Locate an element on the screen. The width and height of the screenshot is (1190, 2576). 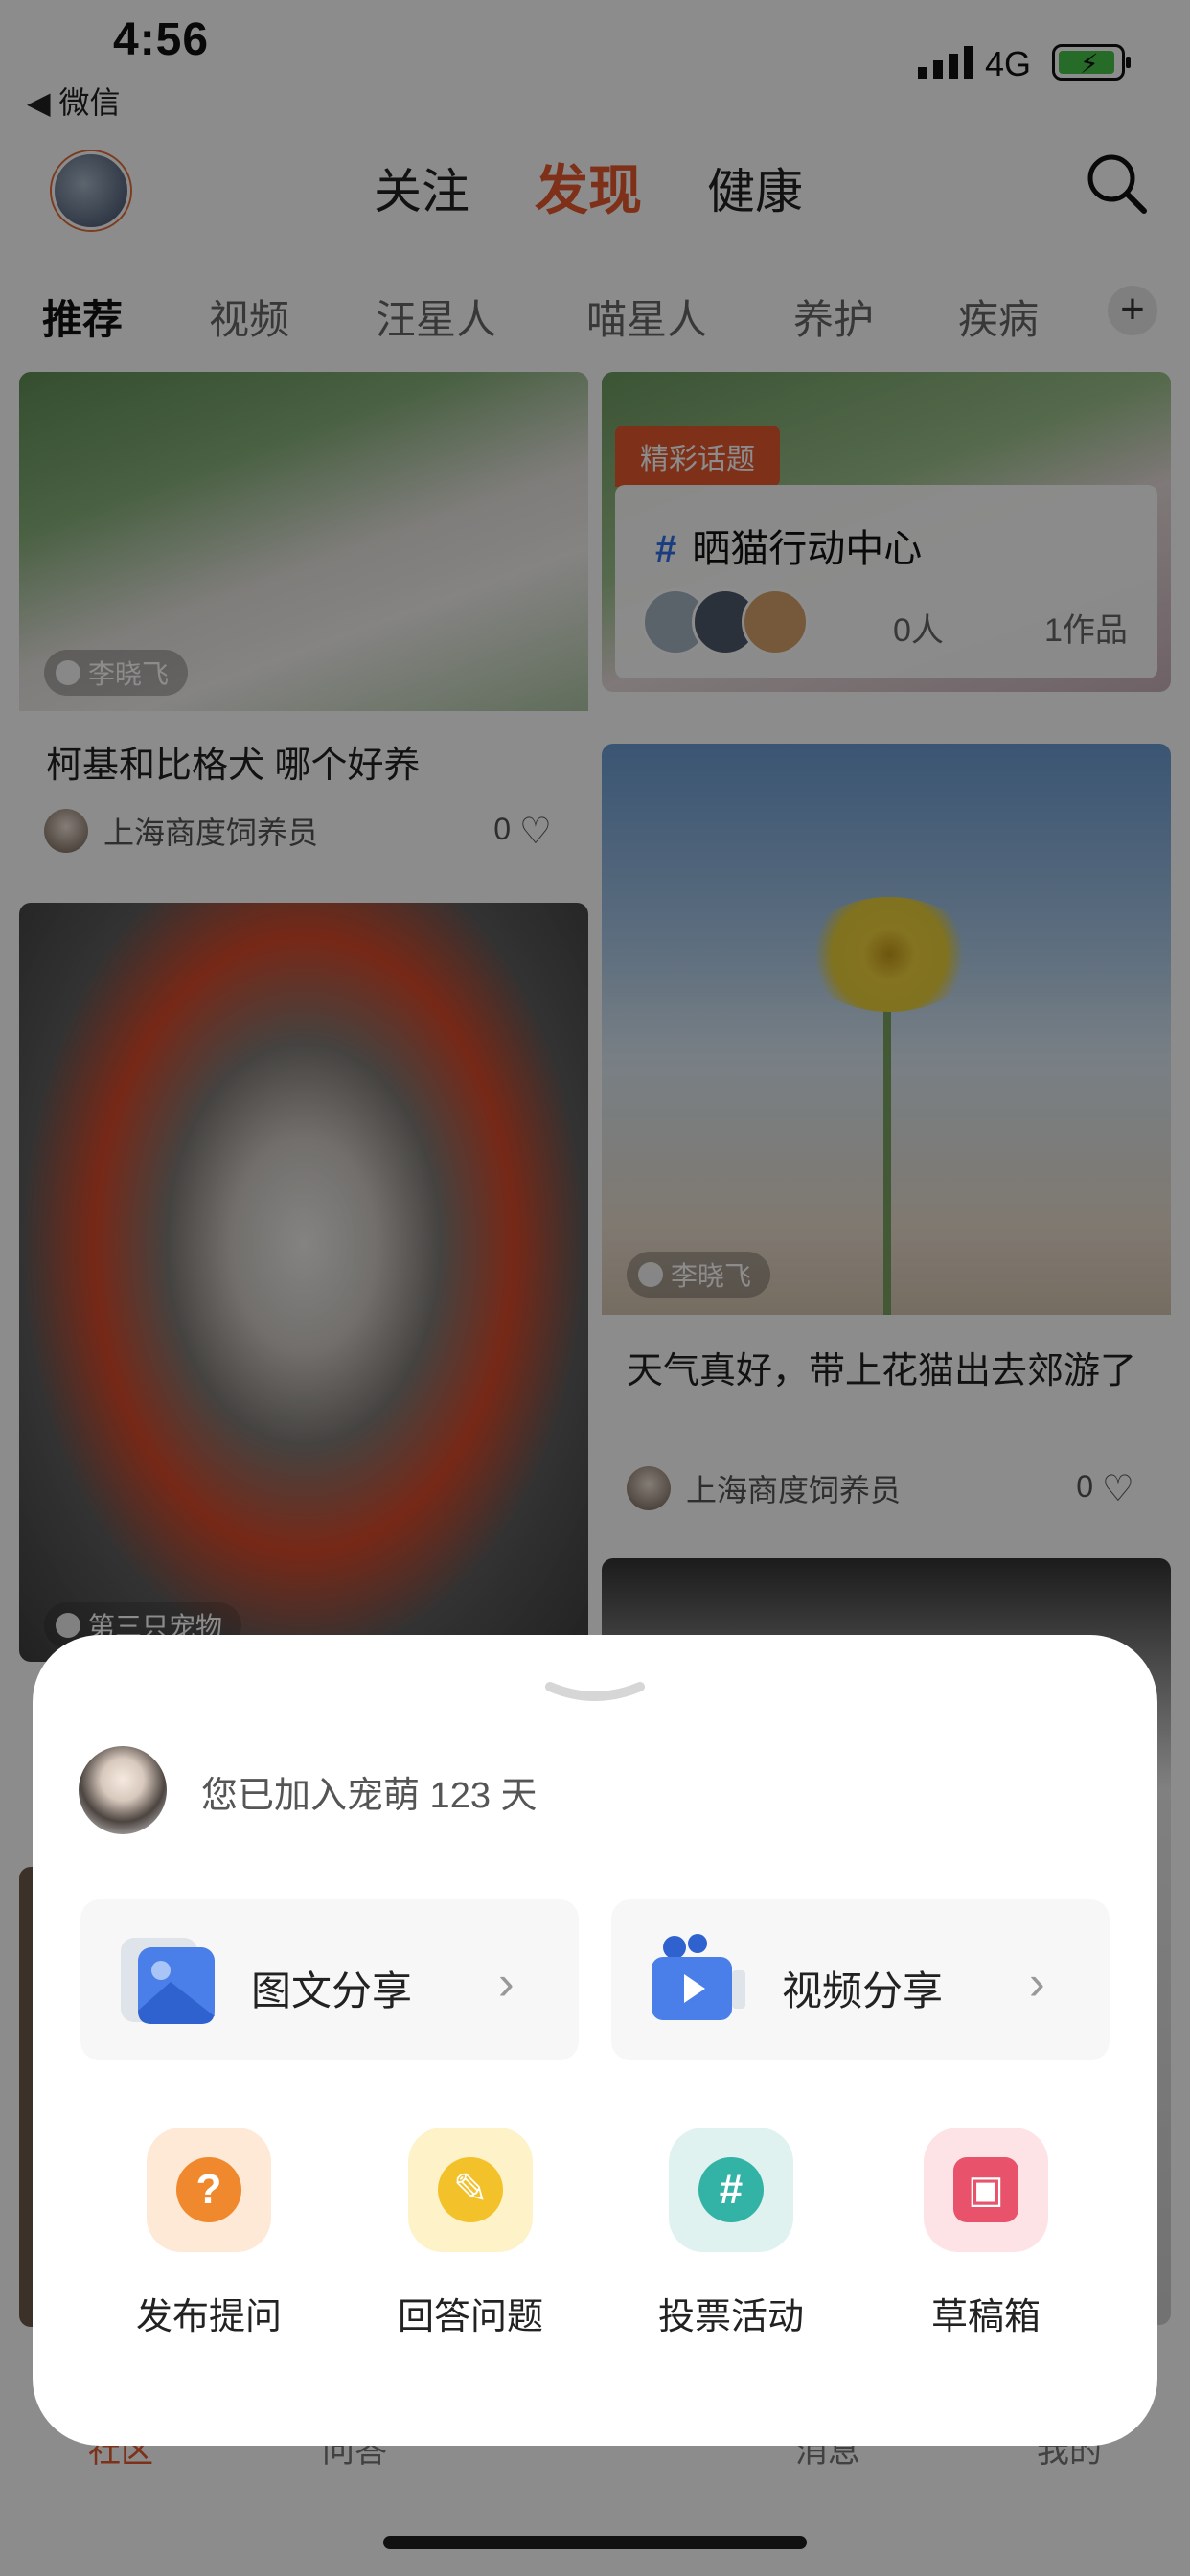
image-share-label: 图文分享 is located at coordinates (332, 1990).